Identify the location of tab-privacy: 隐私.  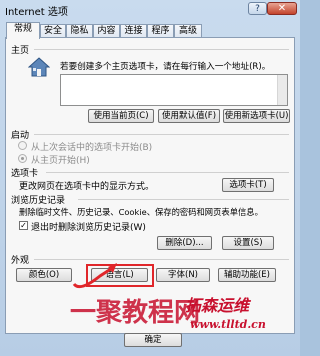
(79, 31).